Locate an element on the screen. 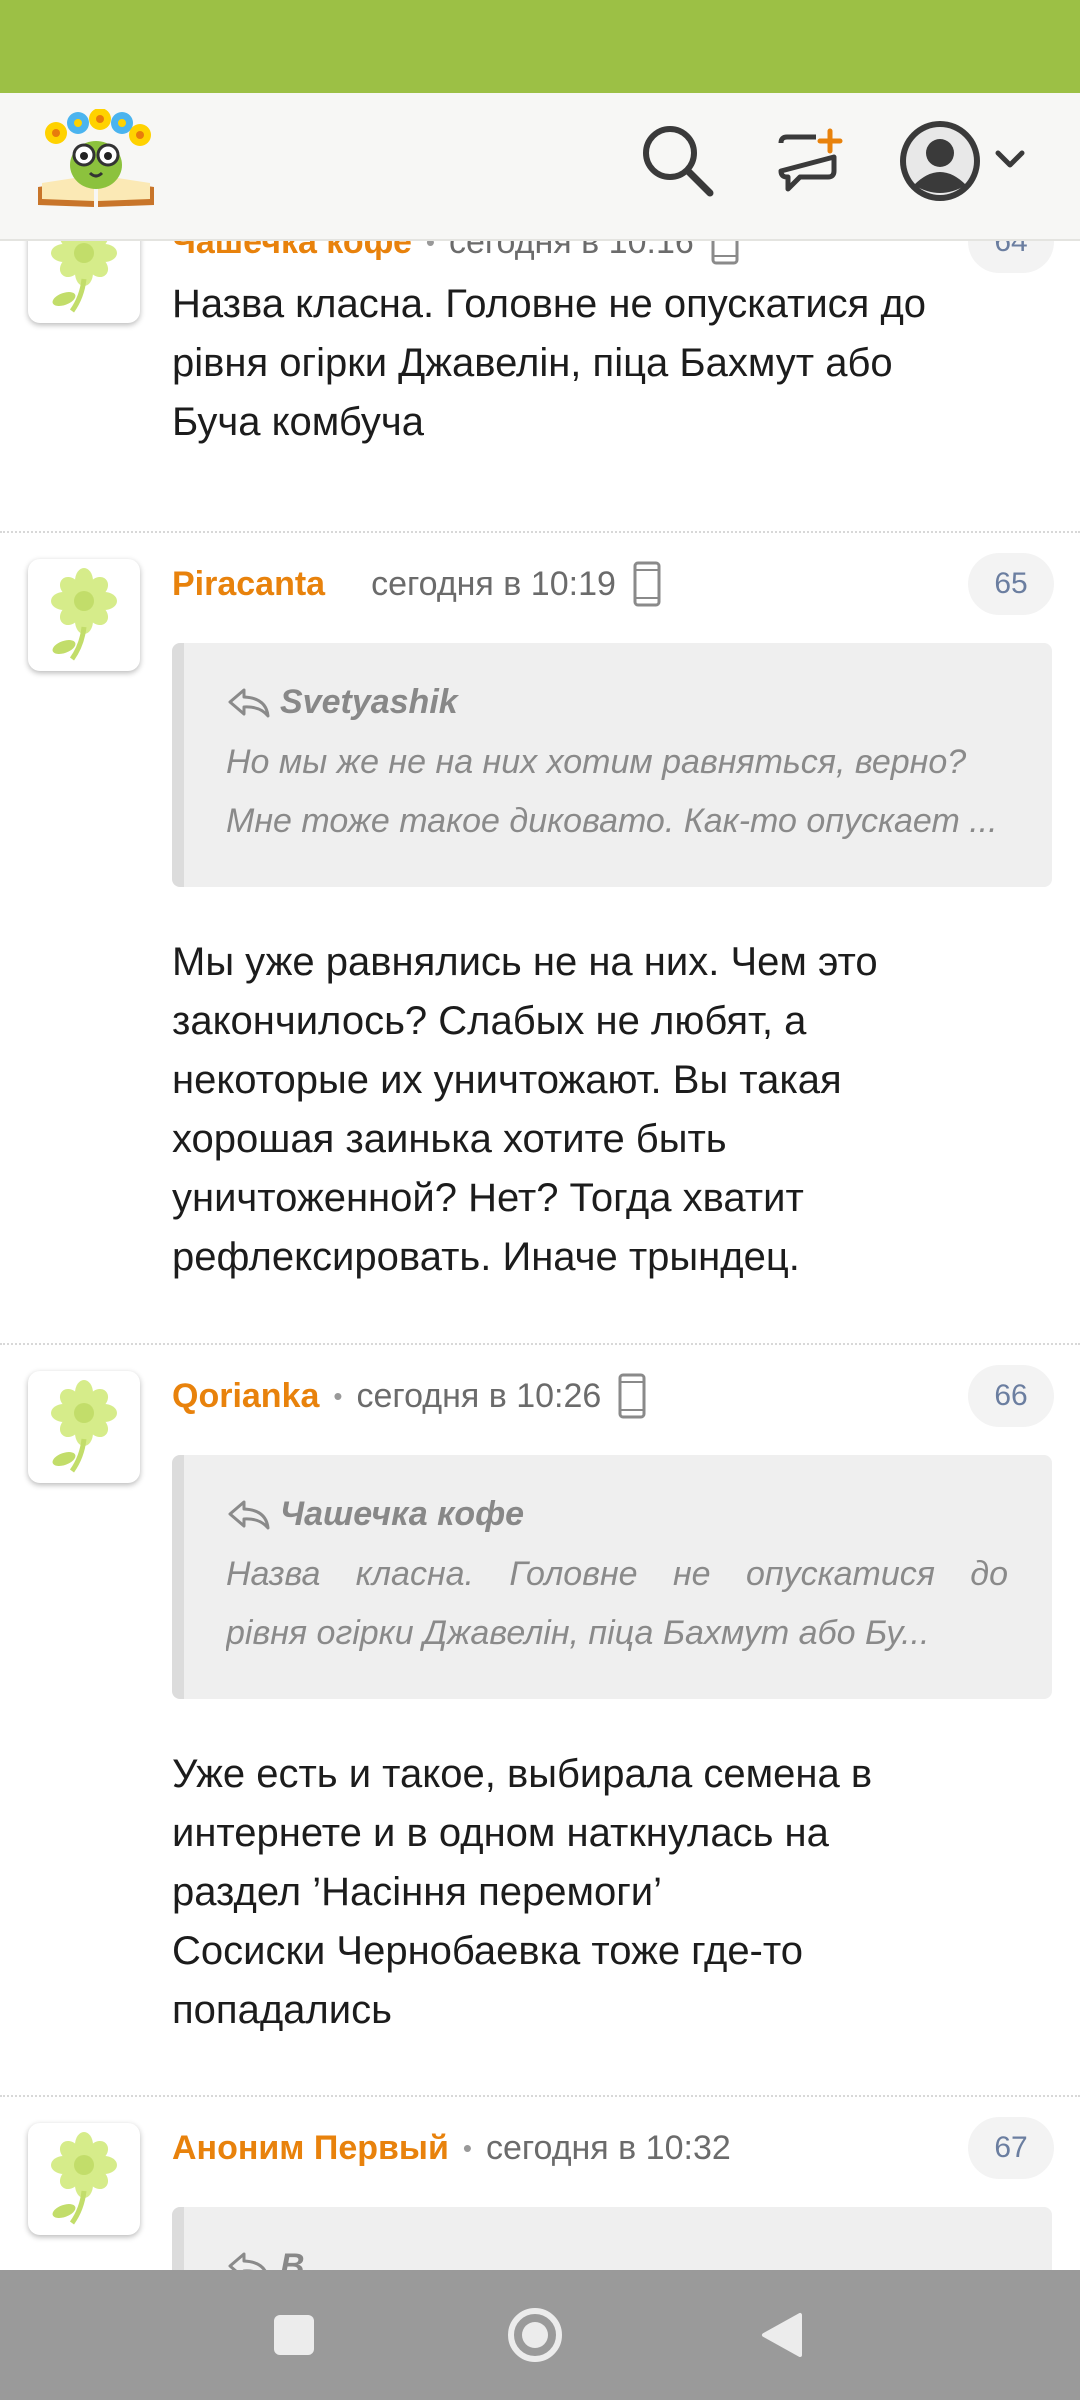  text-line: попадались is located at coordinates (282, 2010).